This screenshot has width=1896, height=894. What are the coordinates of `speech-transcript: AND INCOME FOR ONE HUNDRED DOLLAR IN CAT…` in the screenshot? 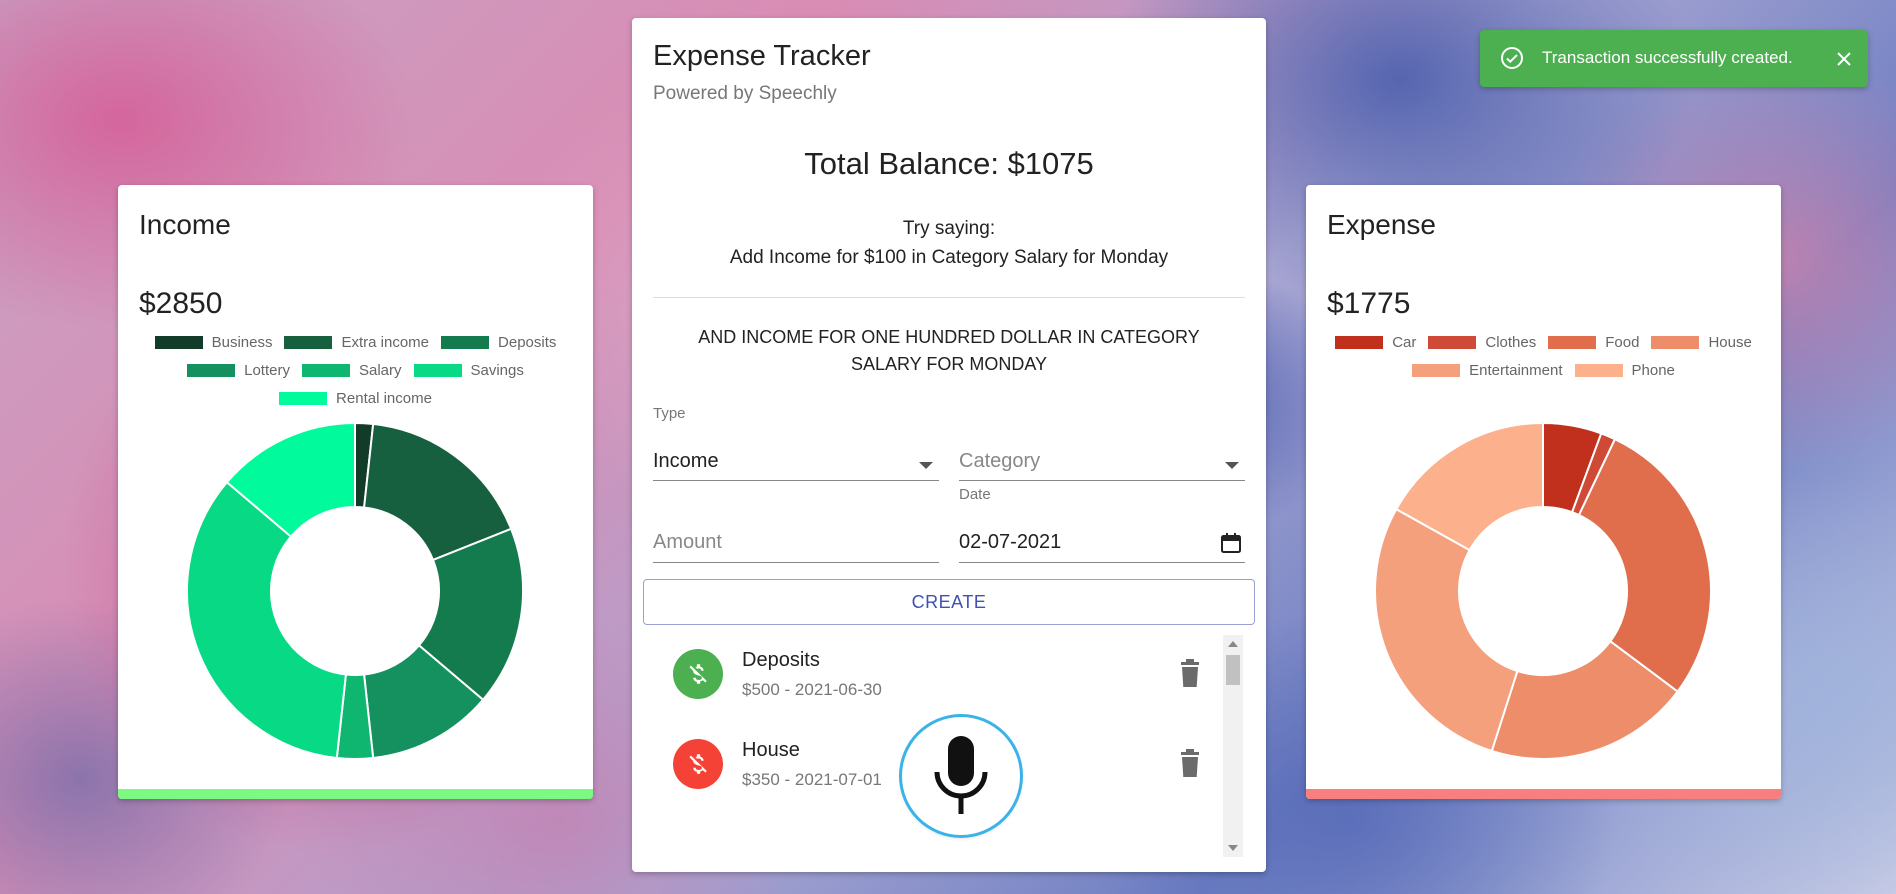 It's located at (949, 350).